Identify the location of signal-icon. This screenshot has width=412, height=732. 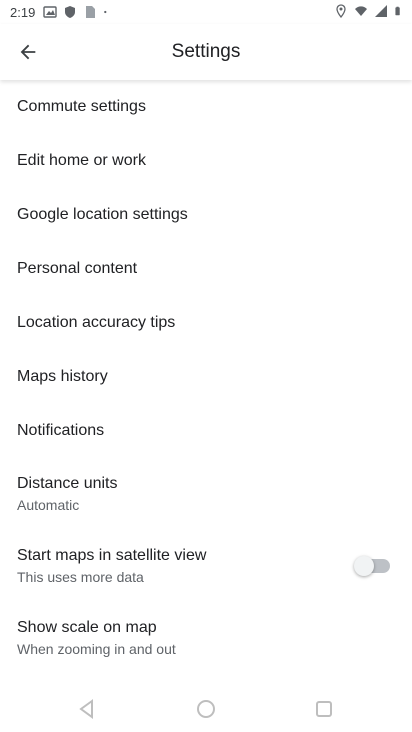
(381, 11).